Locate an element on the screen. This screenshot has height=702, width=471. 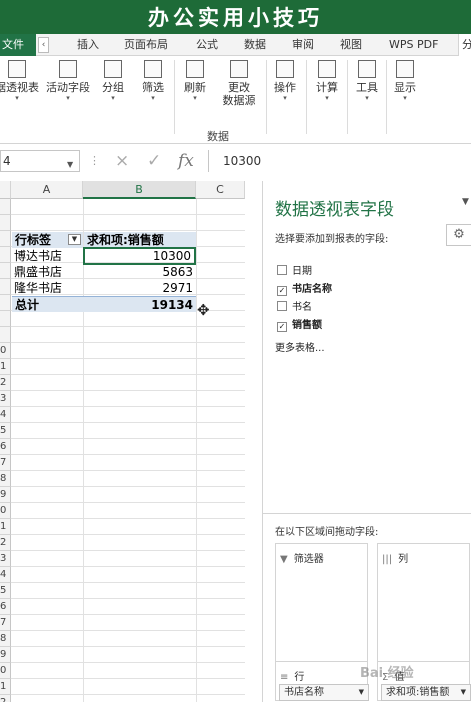
pivot-total-value: 19134 is located at coordinates (139, 304).